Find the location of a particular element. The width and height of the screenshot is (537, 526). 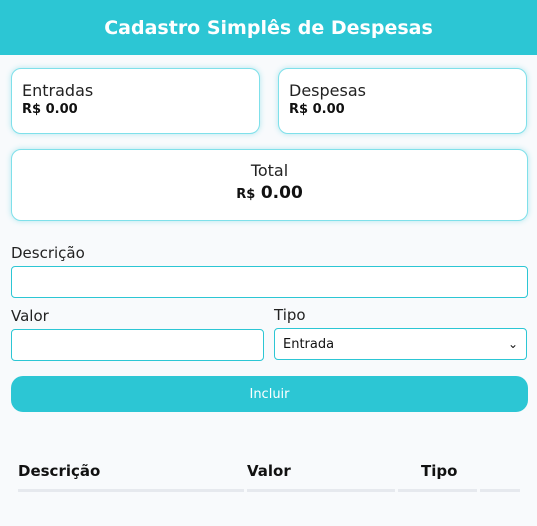

total-label: Total is located at coordinates (269, 170).